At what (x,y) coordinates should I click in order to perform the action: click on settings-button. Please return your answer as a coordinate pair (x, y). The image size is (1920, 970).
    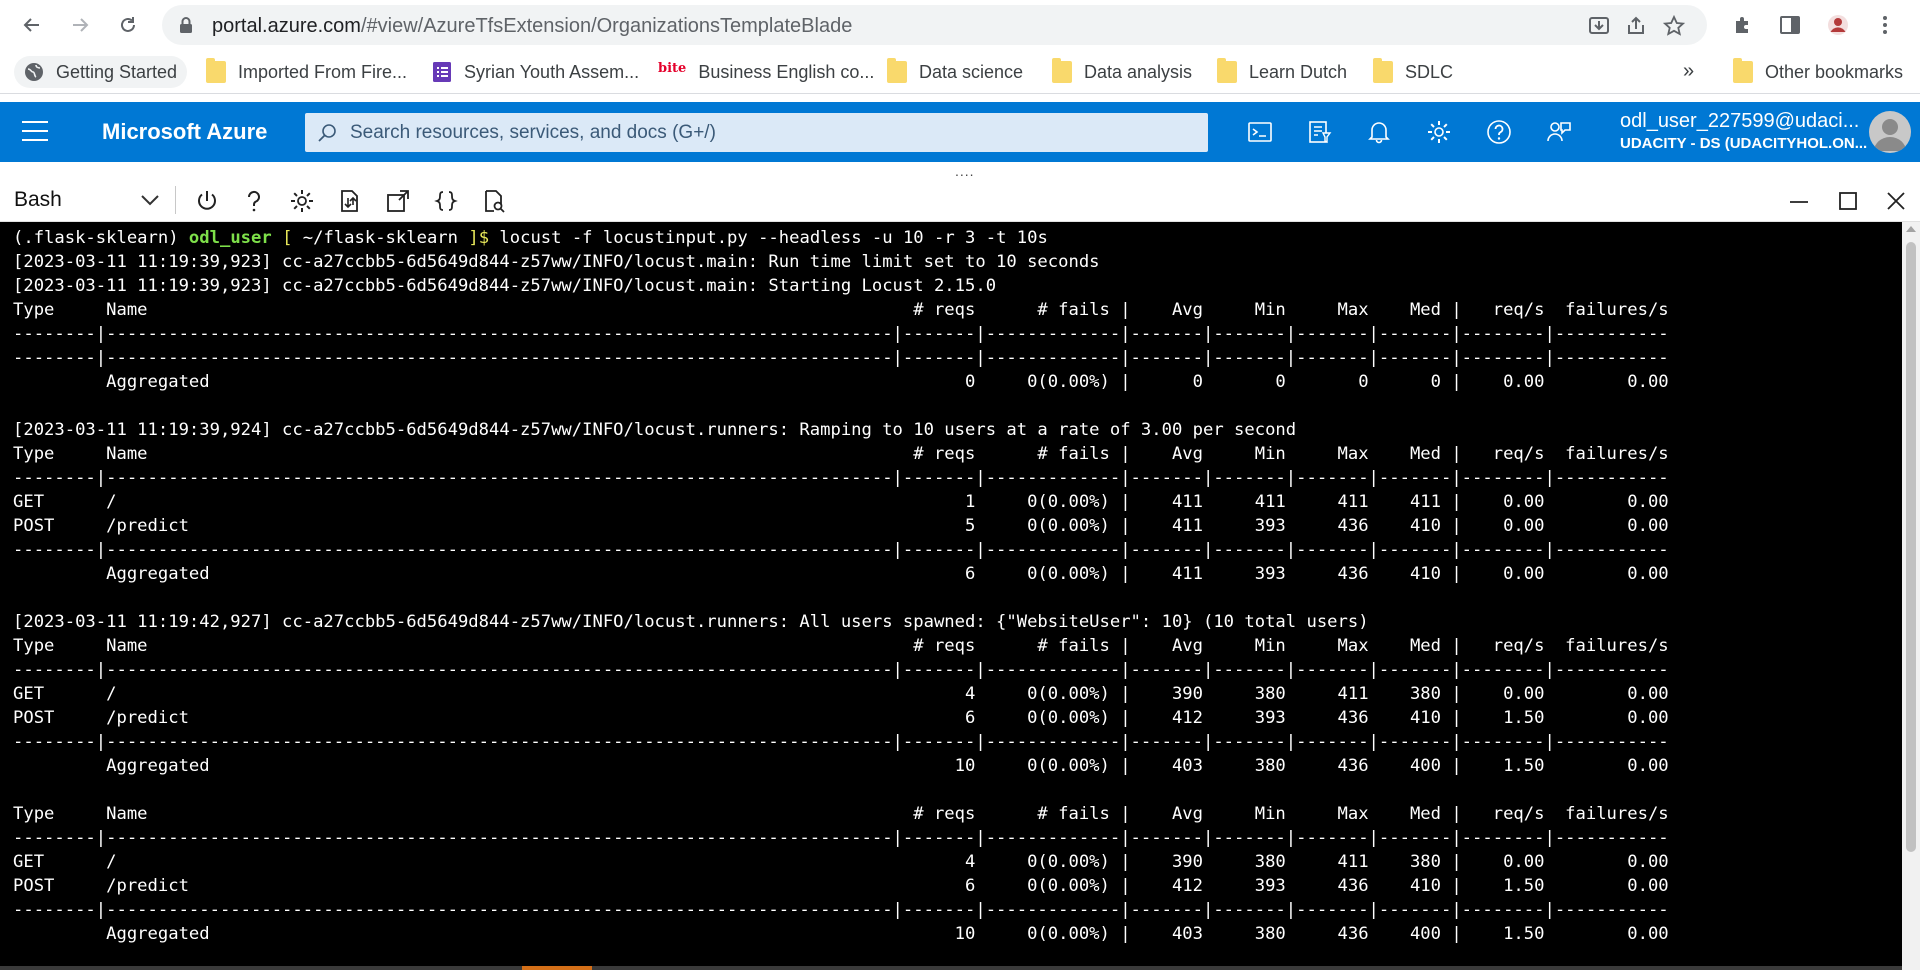
    Looking at the image, I should click on (1439, 132).